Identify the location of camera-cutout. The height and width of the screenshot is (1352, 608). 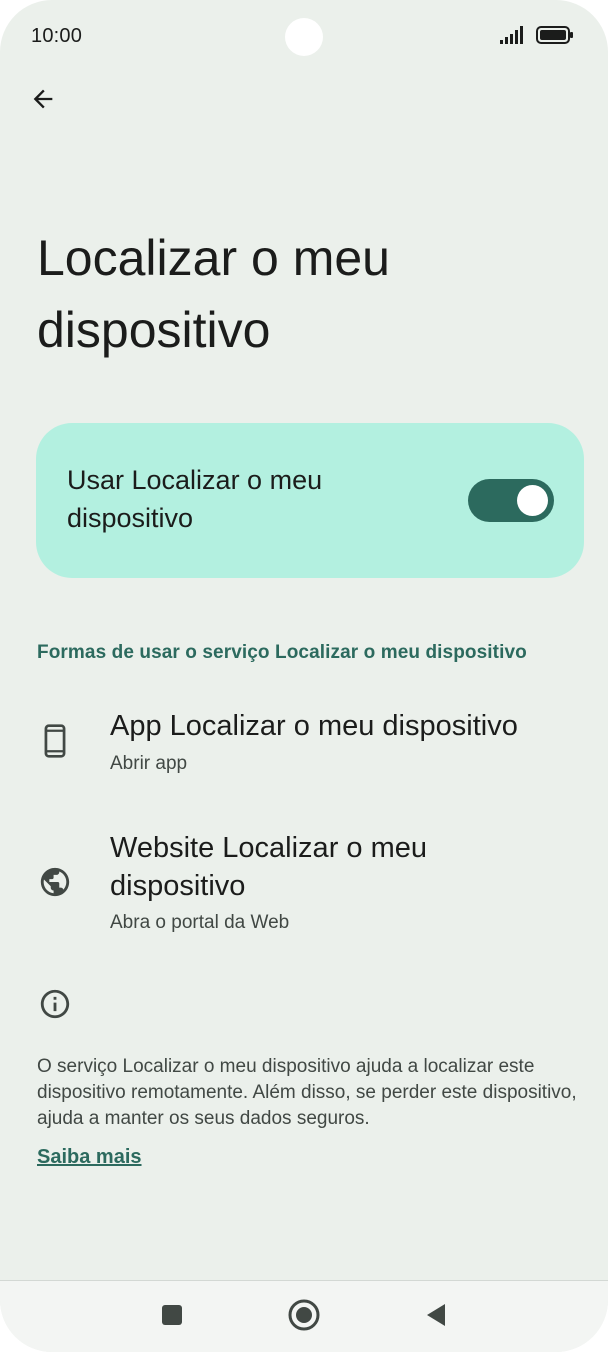
(304, 37).